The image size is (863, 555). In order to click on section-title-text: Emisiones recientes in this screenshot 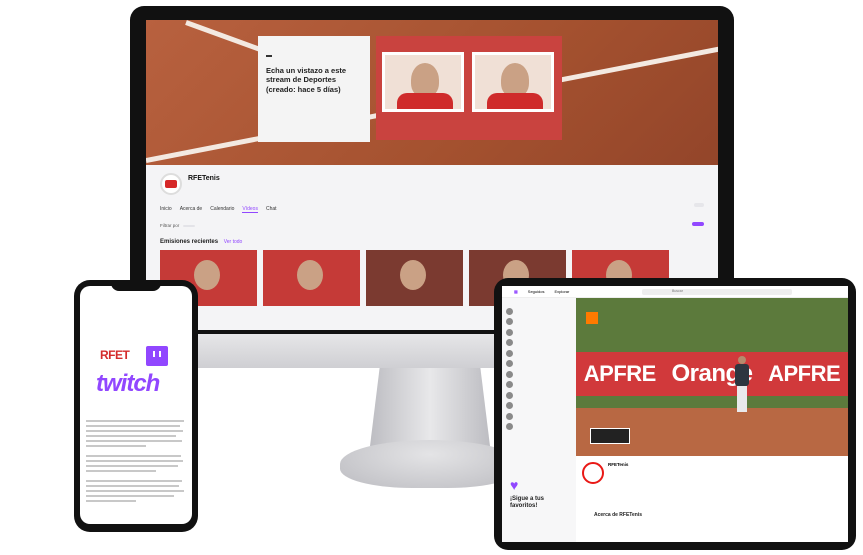, I will do `click(189, 242)`.